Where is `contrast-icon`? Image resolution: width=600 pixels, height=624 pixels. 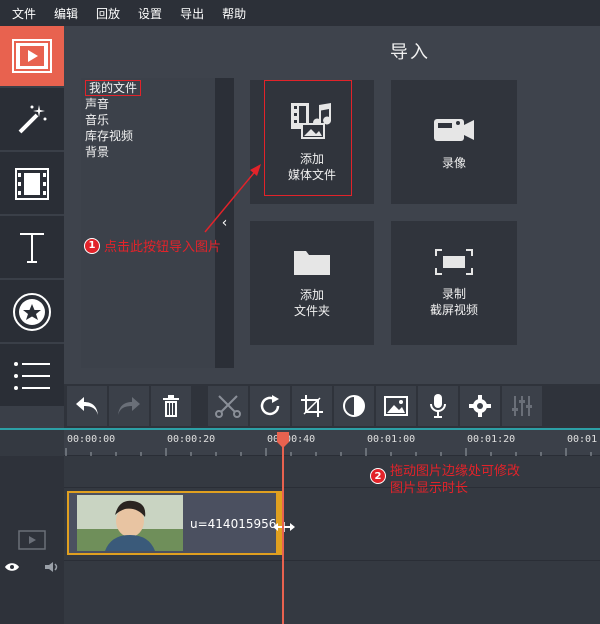
contrast-icon is located at coordinates (354, 406).